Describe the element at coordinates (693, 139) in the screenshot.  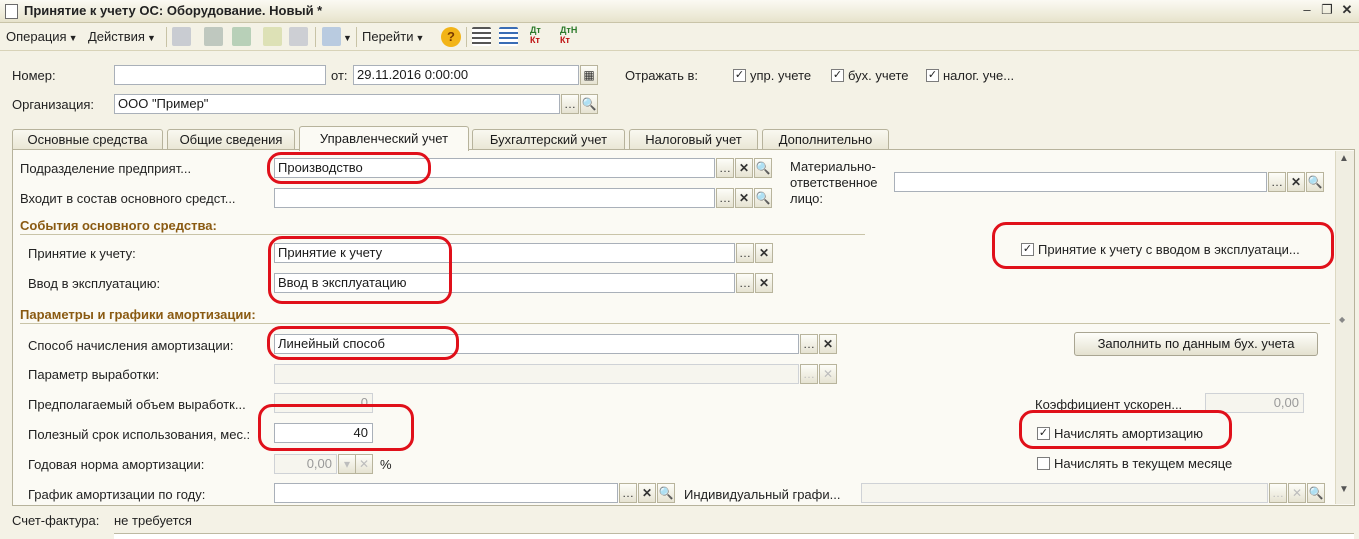
I see `tab-tax: Налоговый учет` at that location.